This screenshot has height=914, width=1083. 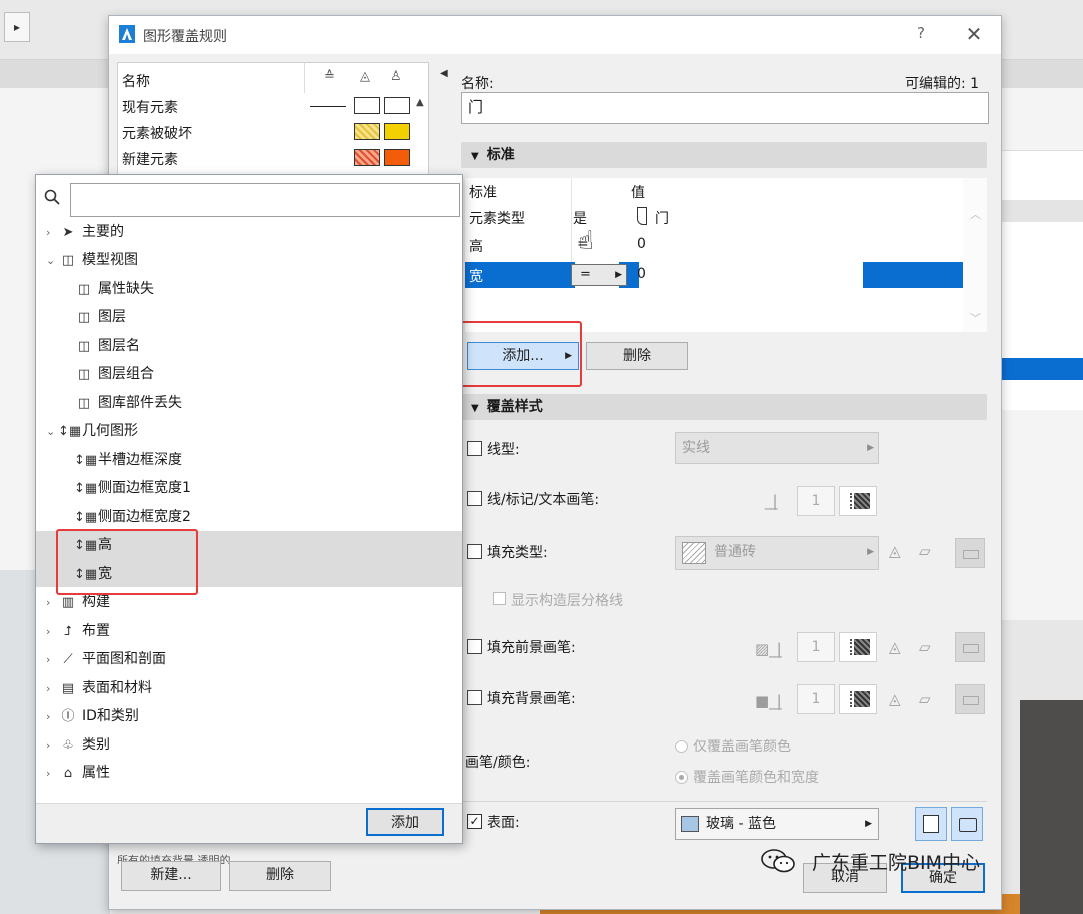 What do you see at coordinates (858, 501) in the screenshot?
I see `pen-color-swatch` at bounding box center [858, 501].